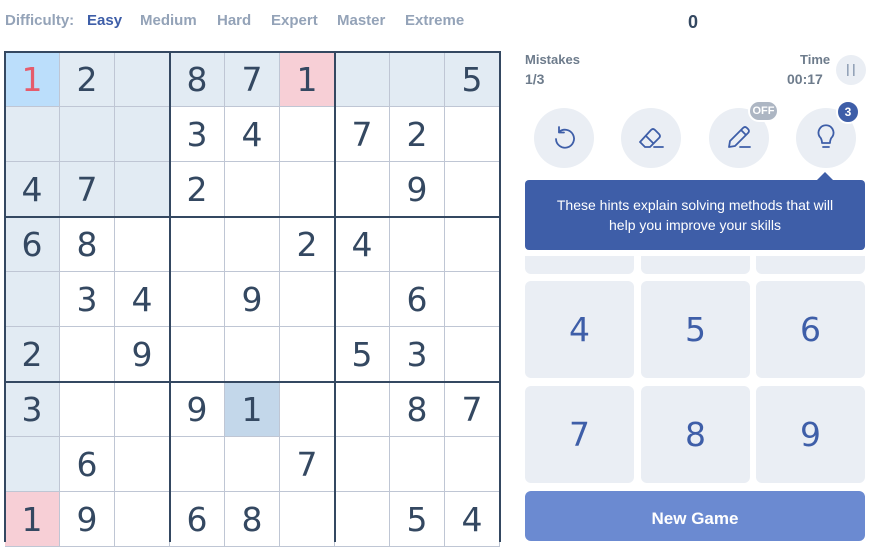 The height and width of the screenshot is (547, 876). I want to click on numpad-key-5: 5, so click(695, 329).